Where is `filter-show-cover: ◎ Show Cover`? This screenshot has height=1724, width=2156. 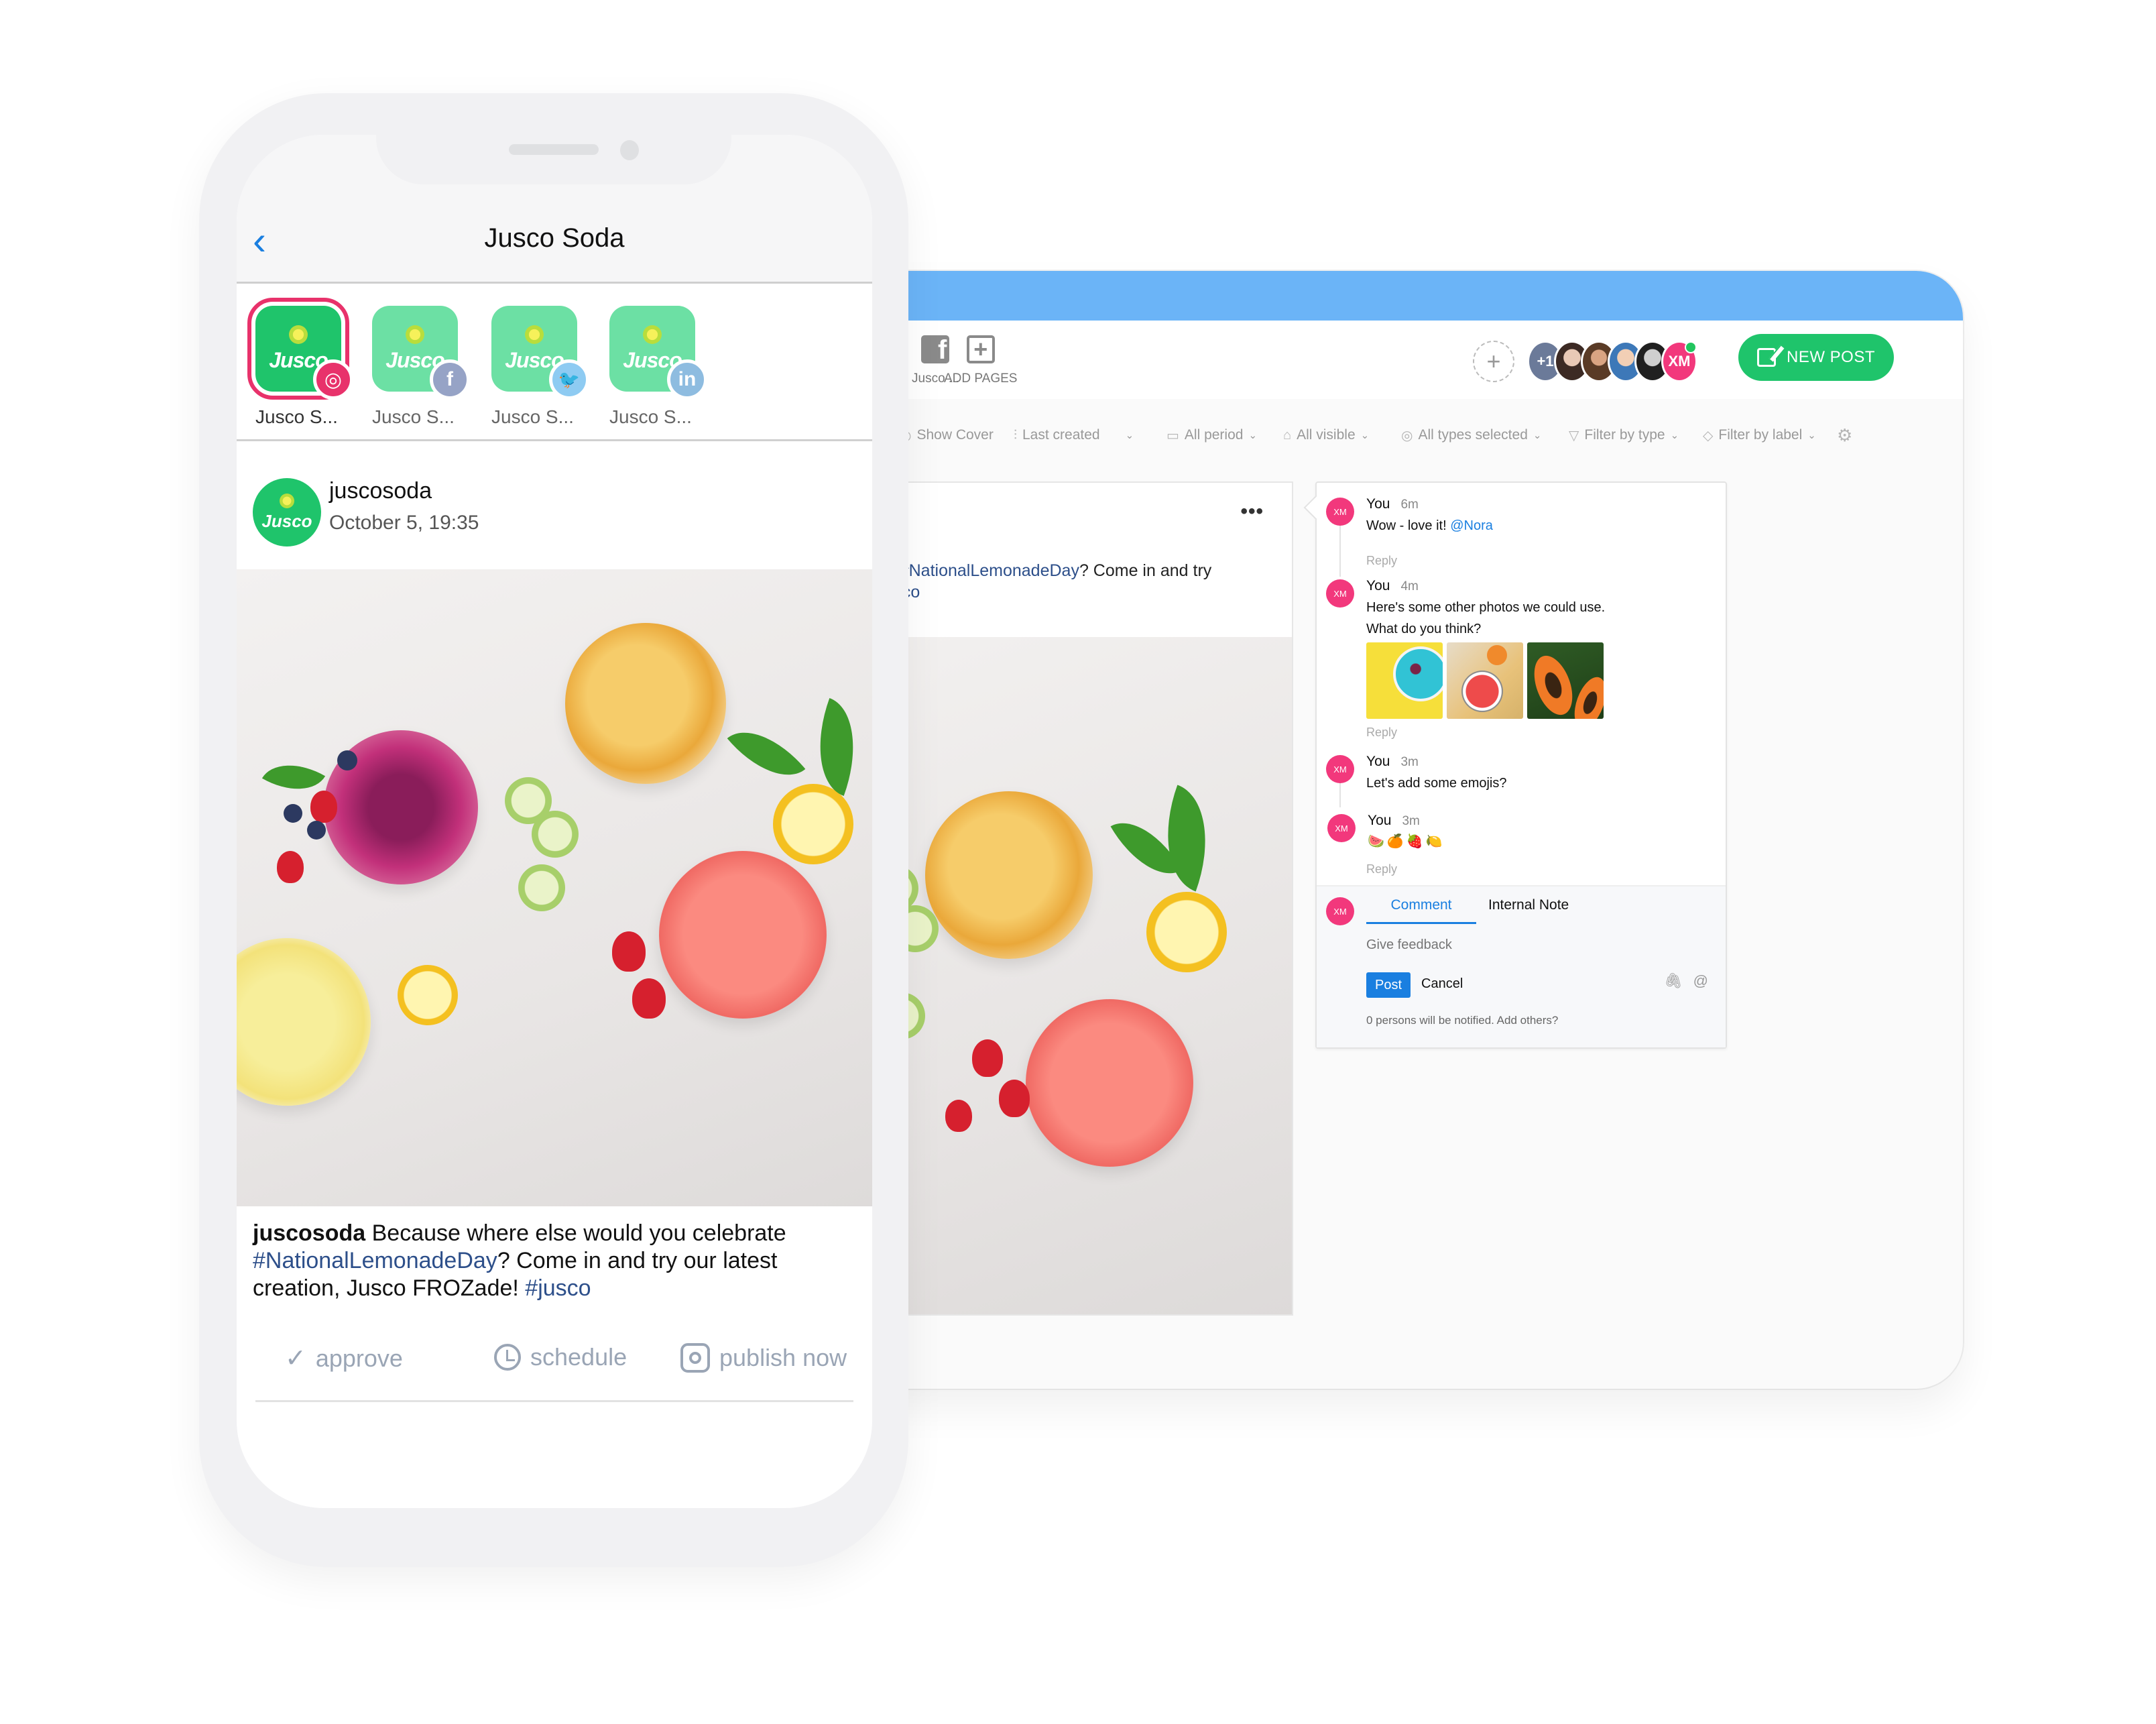
filter-show-cover: ◎ Show Cover is located at coordinates (947, 435).